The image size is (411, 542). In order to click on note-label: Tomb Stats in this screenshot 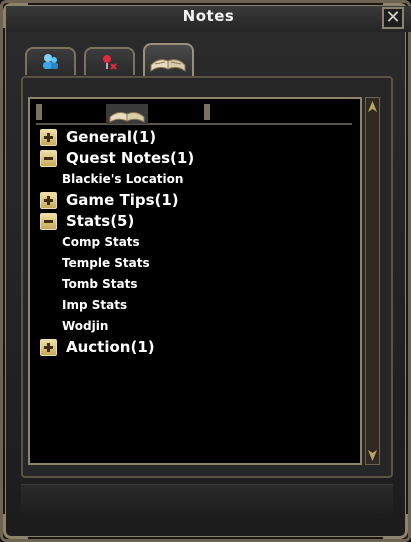, I will do `click(100, 284)`.